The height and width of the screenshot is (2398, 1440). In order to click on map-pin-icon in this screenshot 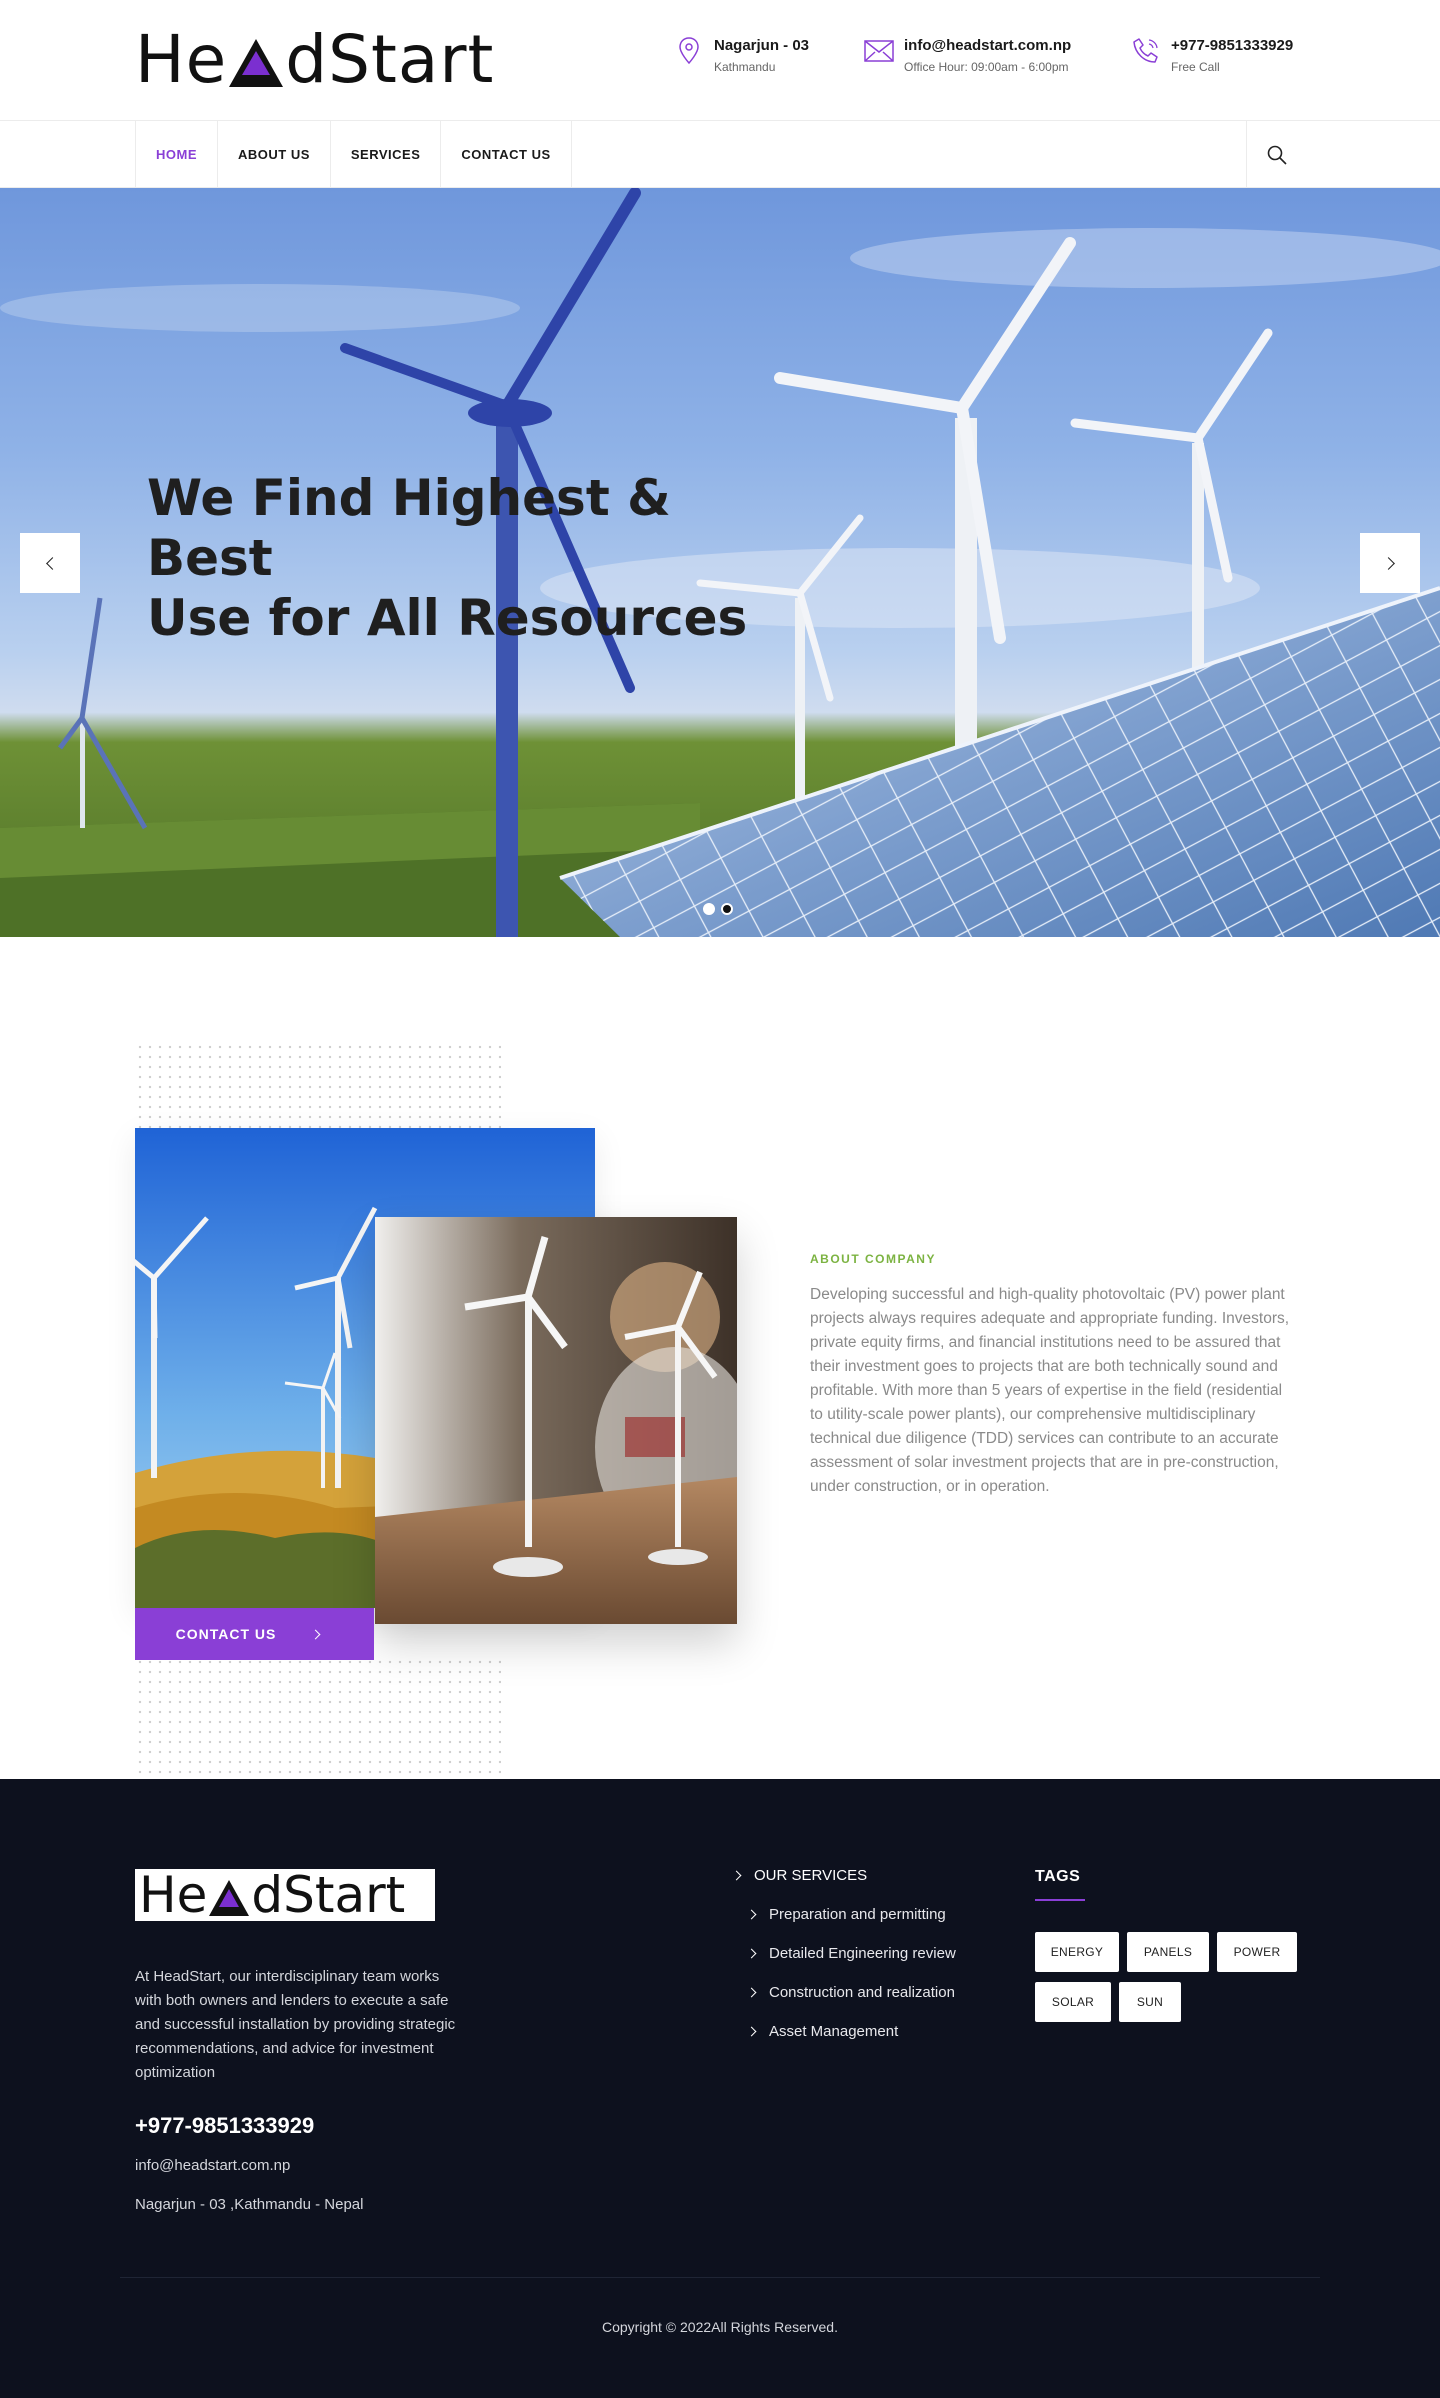, I will do `click(689, 51)`.